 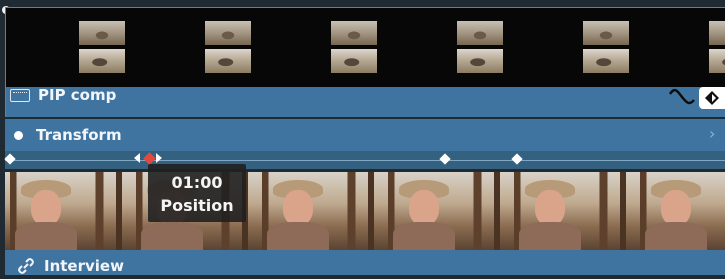 I want to click on previous-keyframe-arrow, so click(x=137, y=158).